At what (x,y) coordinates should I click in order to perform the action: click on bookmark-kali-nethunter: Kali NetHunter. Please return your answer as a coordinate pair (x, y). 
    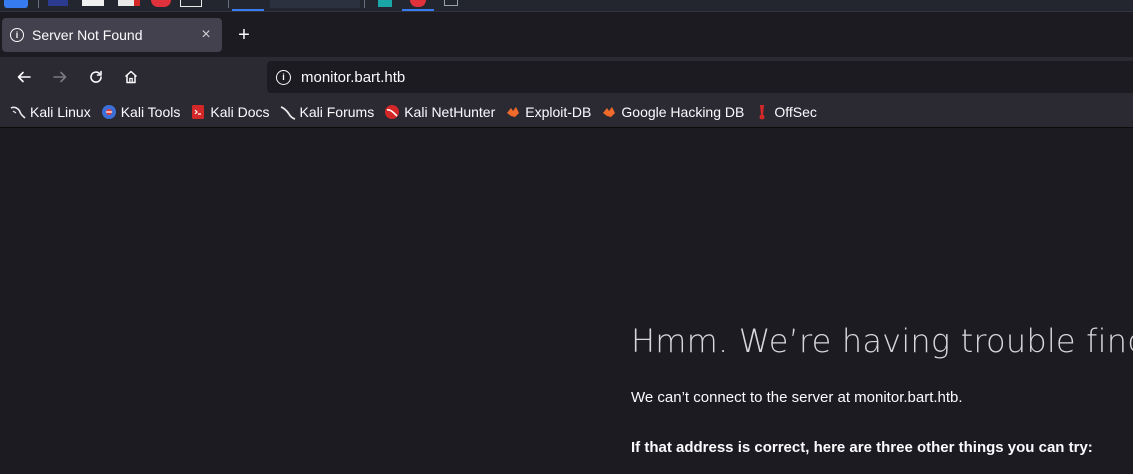
    Looking at the image, I should click on (439, 112).